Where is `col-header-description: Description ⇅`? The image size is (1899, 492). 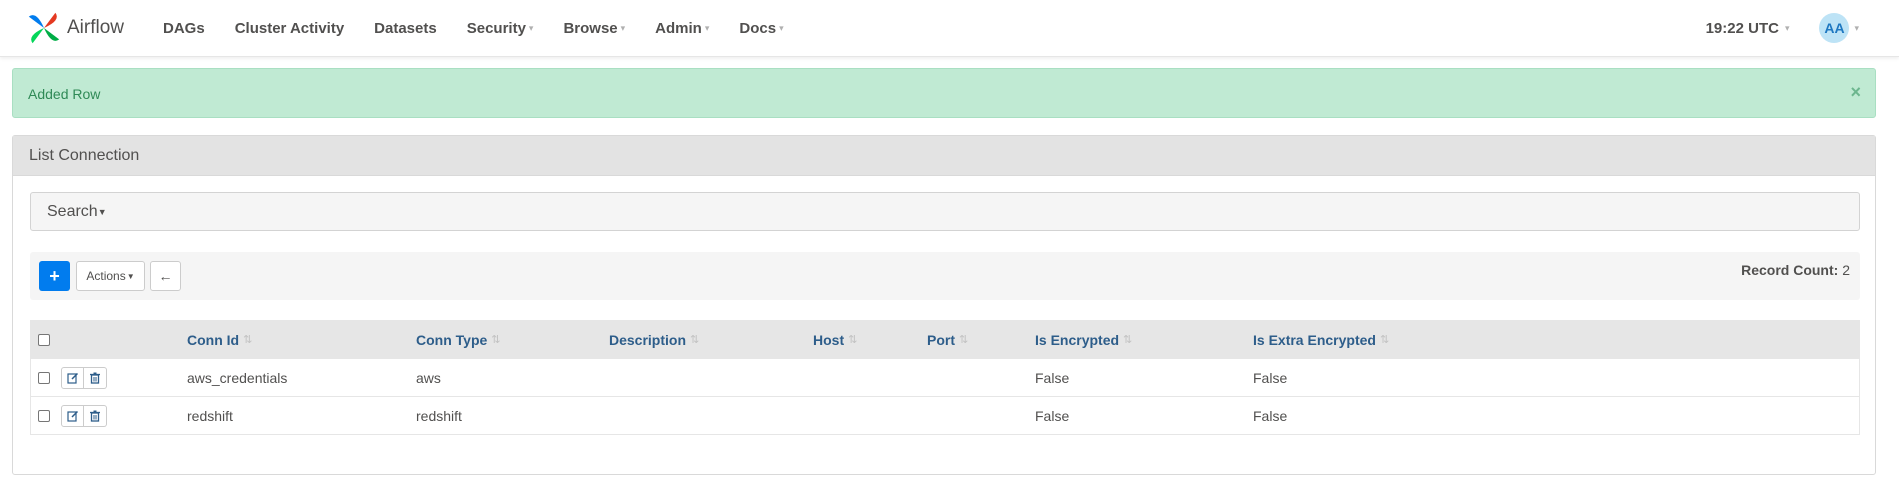
col-header-description: Description ⇅ is located at coordinates (654, 339).